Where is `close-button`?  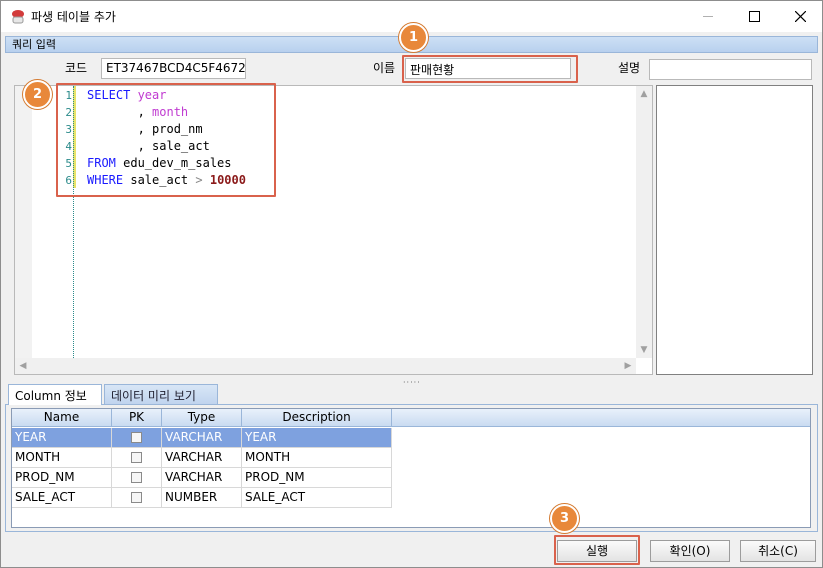 close-button is located at coordinates (800, 16).